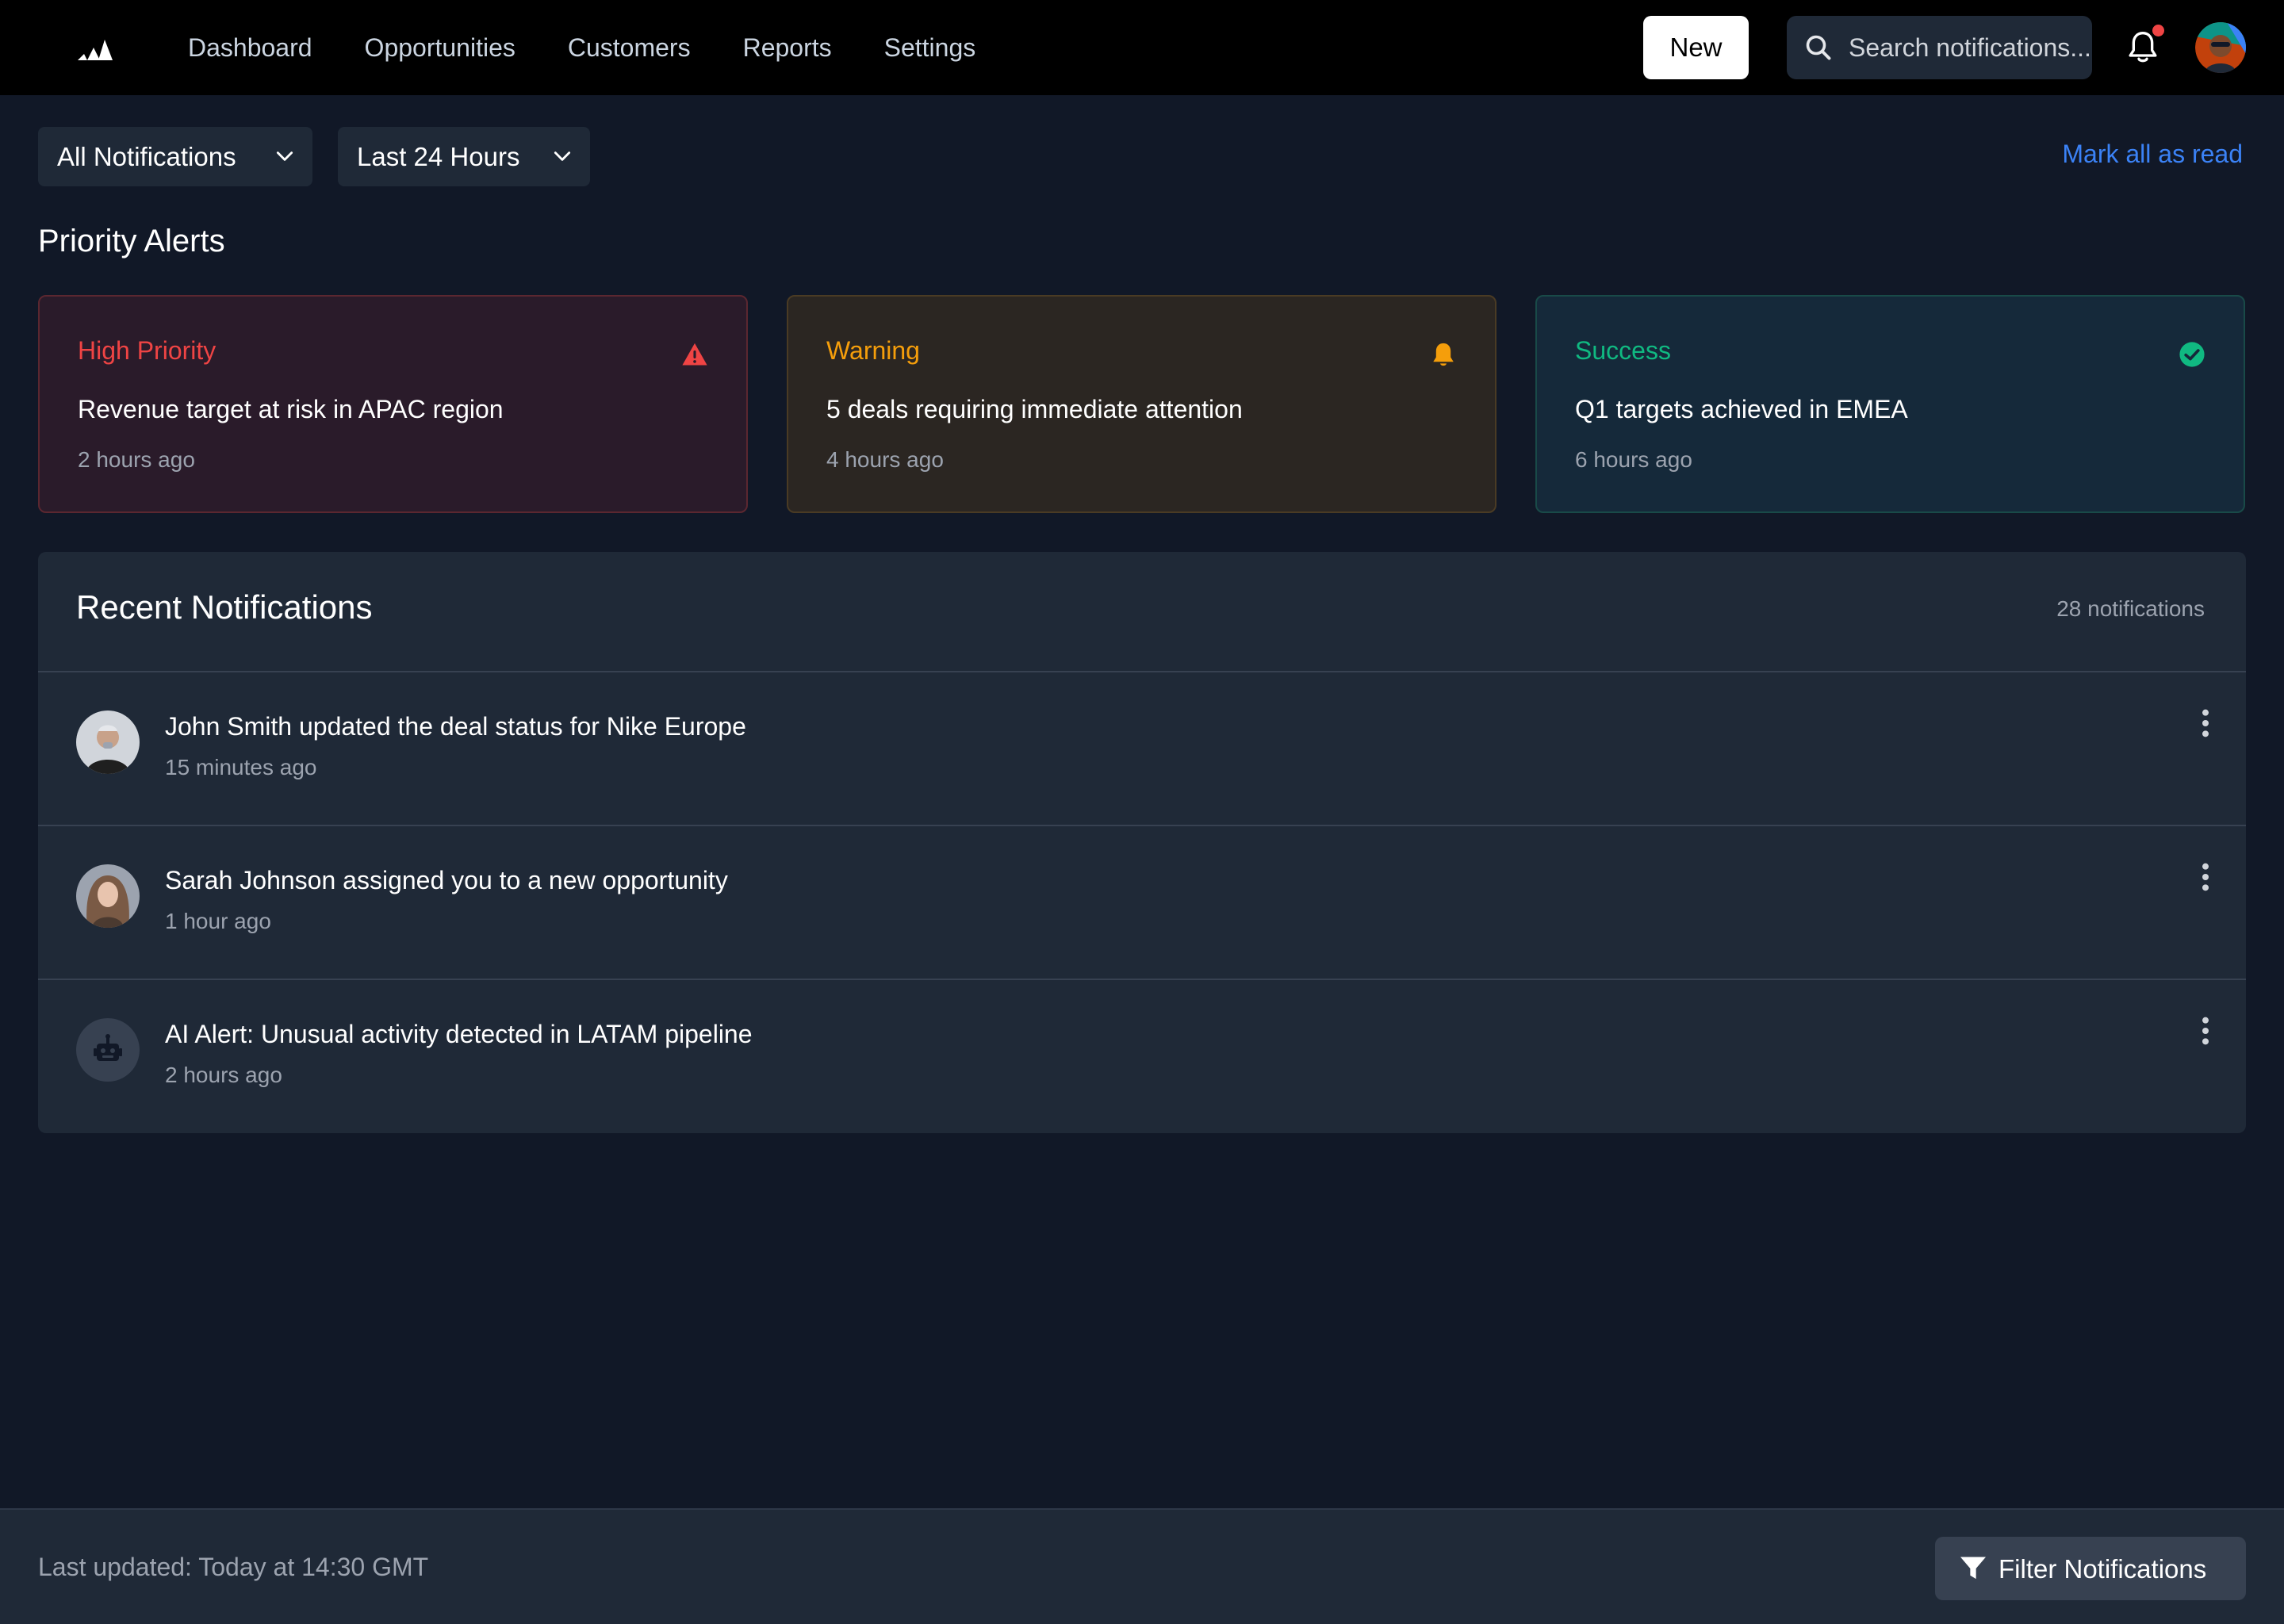 This screenshot has width=2284, height=1624. I want to click on panel-header: Recent Notifications 28 notifications, so click(1142, 612).